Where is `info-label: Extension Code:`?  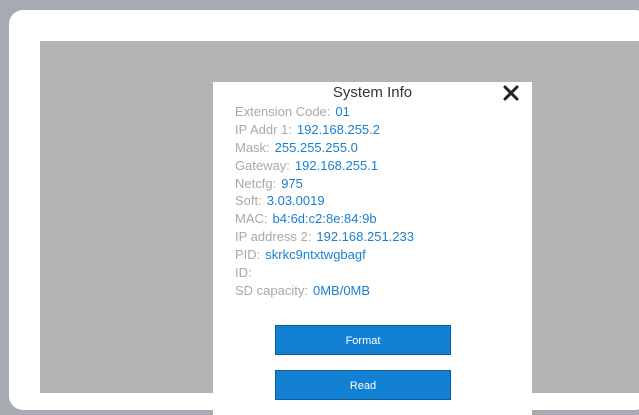
info-label: Extension Code: is located at coordinates (283, 111).